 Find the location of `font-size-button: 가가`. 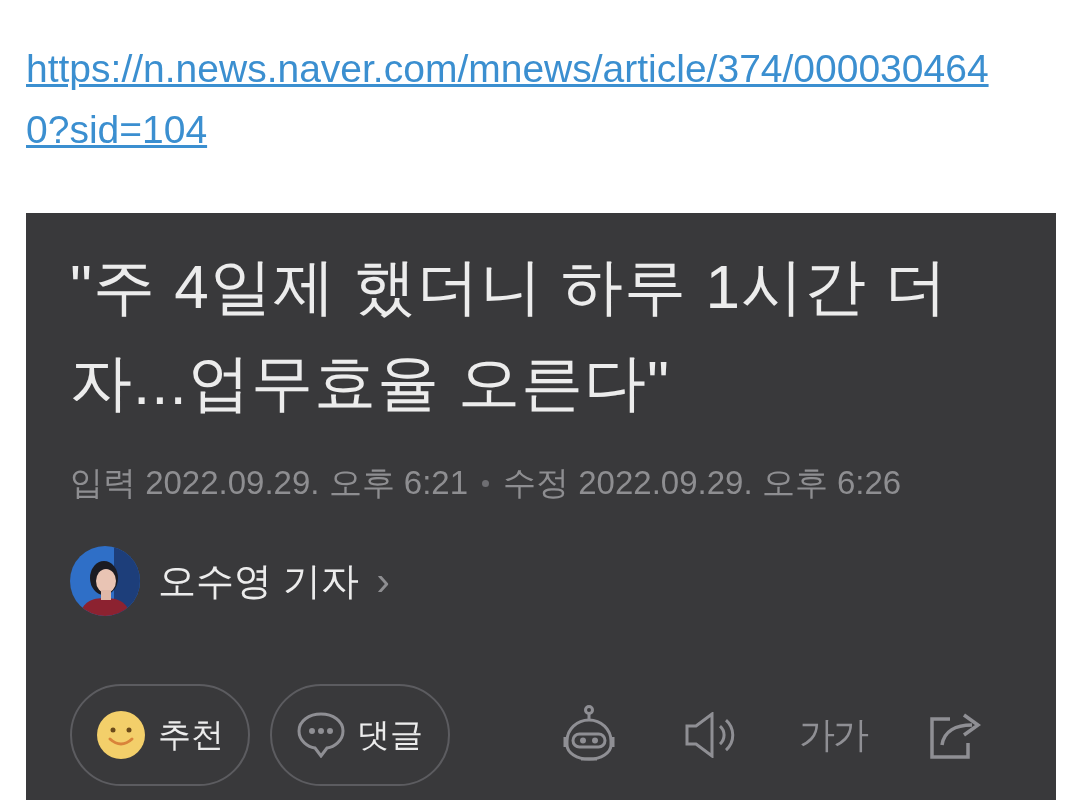

font-size-button: 가가 is located at coordinates (833, 735).